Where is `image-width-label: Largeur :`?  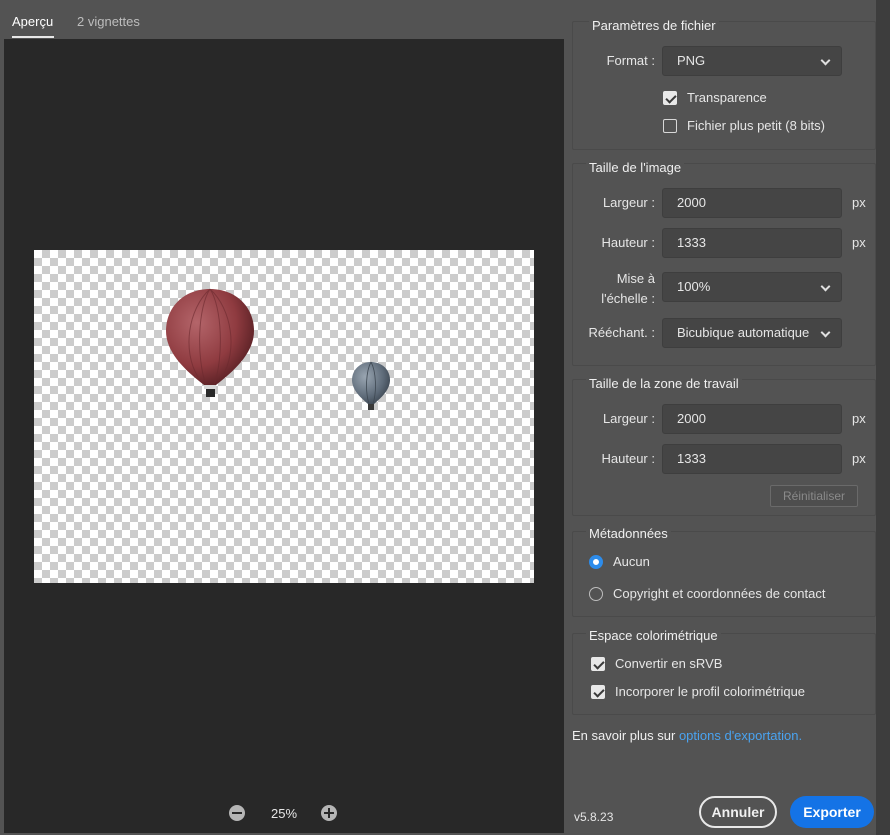
image-width-label: Largeur : is located at coordinates (628, 202).